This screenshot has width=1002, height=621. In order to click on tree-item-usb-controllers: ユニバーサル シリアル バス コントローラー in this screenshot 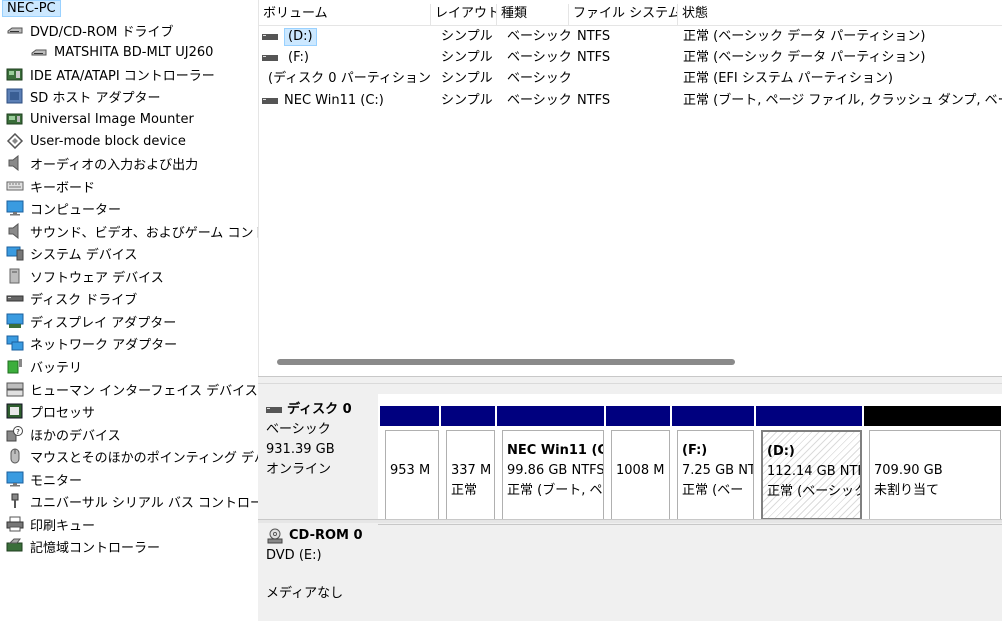, I will do `click(132, 501)`.